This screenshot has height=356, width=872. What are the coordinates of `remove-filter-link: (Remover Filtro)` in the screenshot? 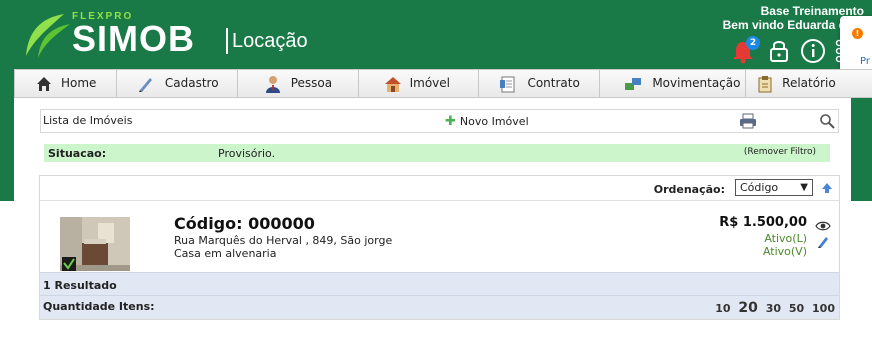 It's located at (780, 152).